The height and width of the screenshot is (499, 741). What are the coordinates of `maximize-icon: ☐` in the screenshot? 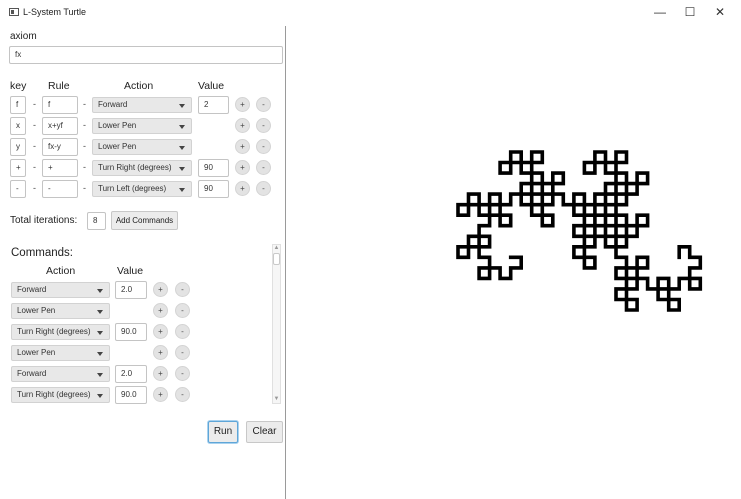 It's located at (690, 12).